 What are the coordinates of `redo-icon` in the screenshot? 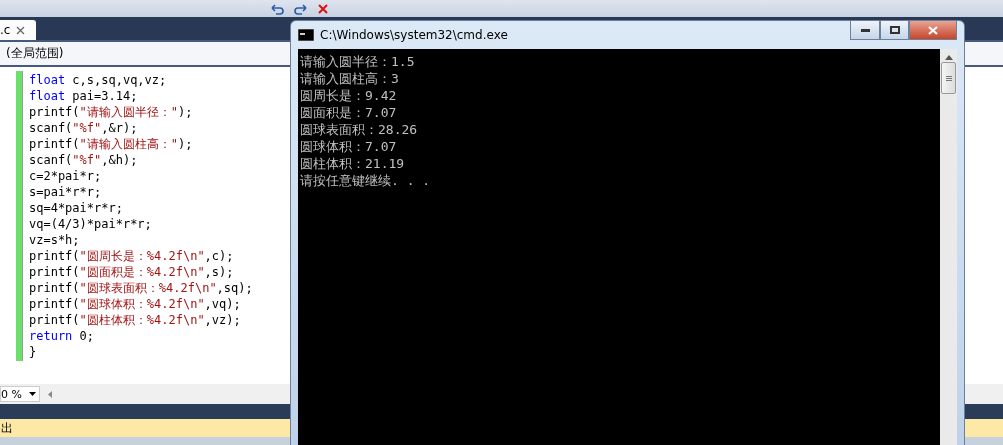 It's located at (301, 8).